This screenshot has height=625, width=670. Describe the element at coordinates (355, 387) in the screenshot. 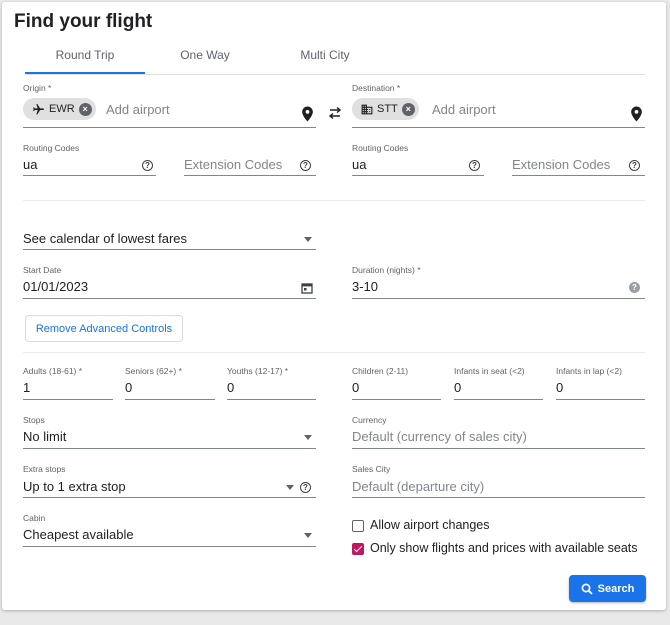

I see `children-input: 0` at that location.